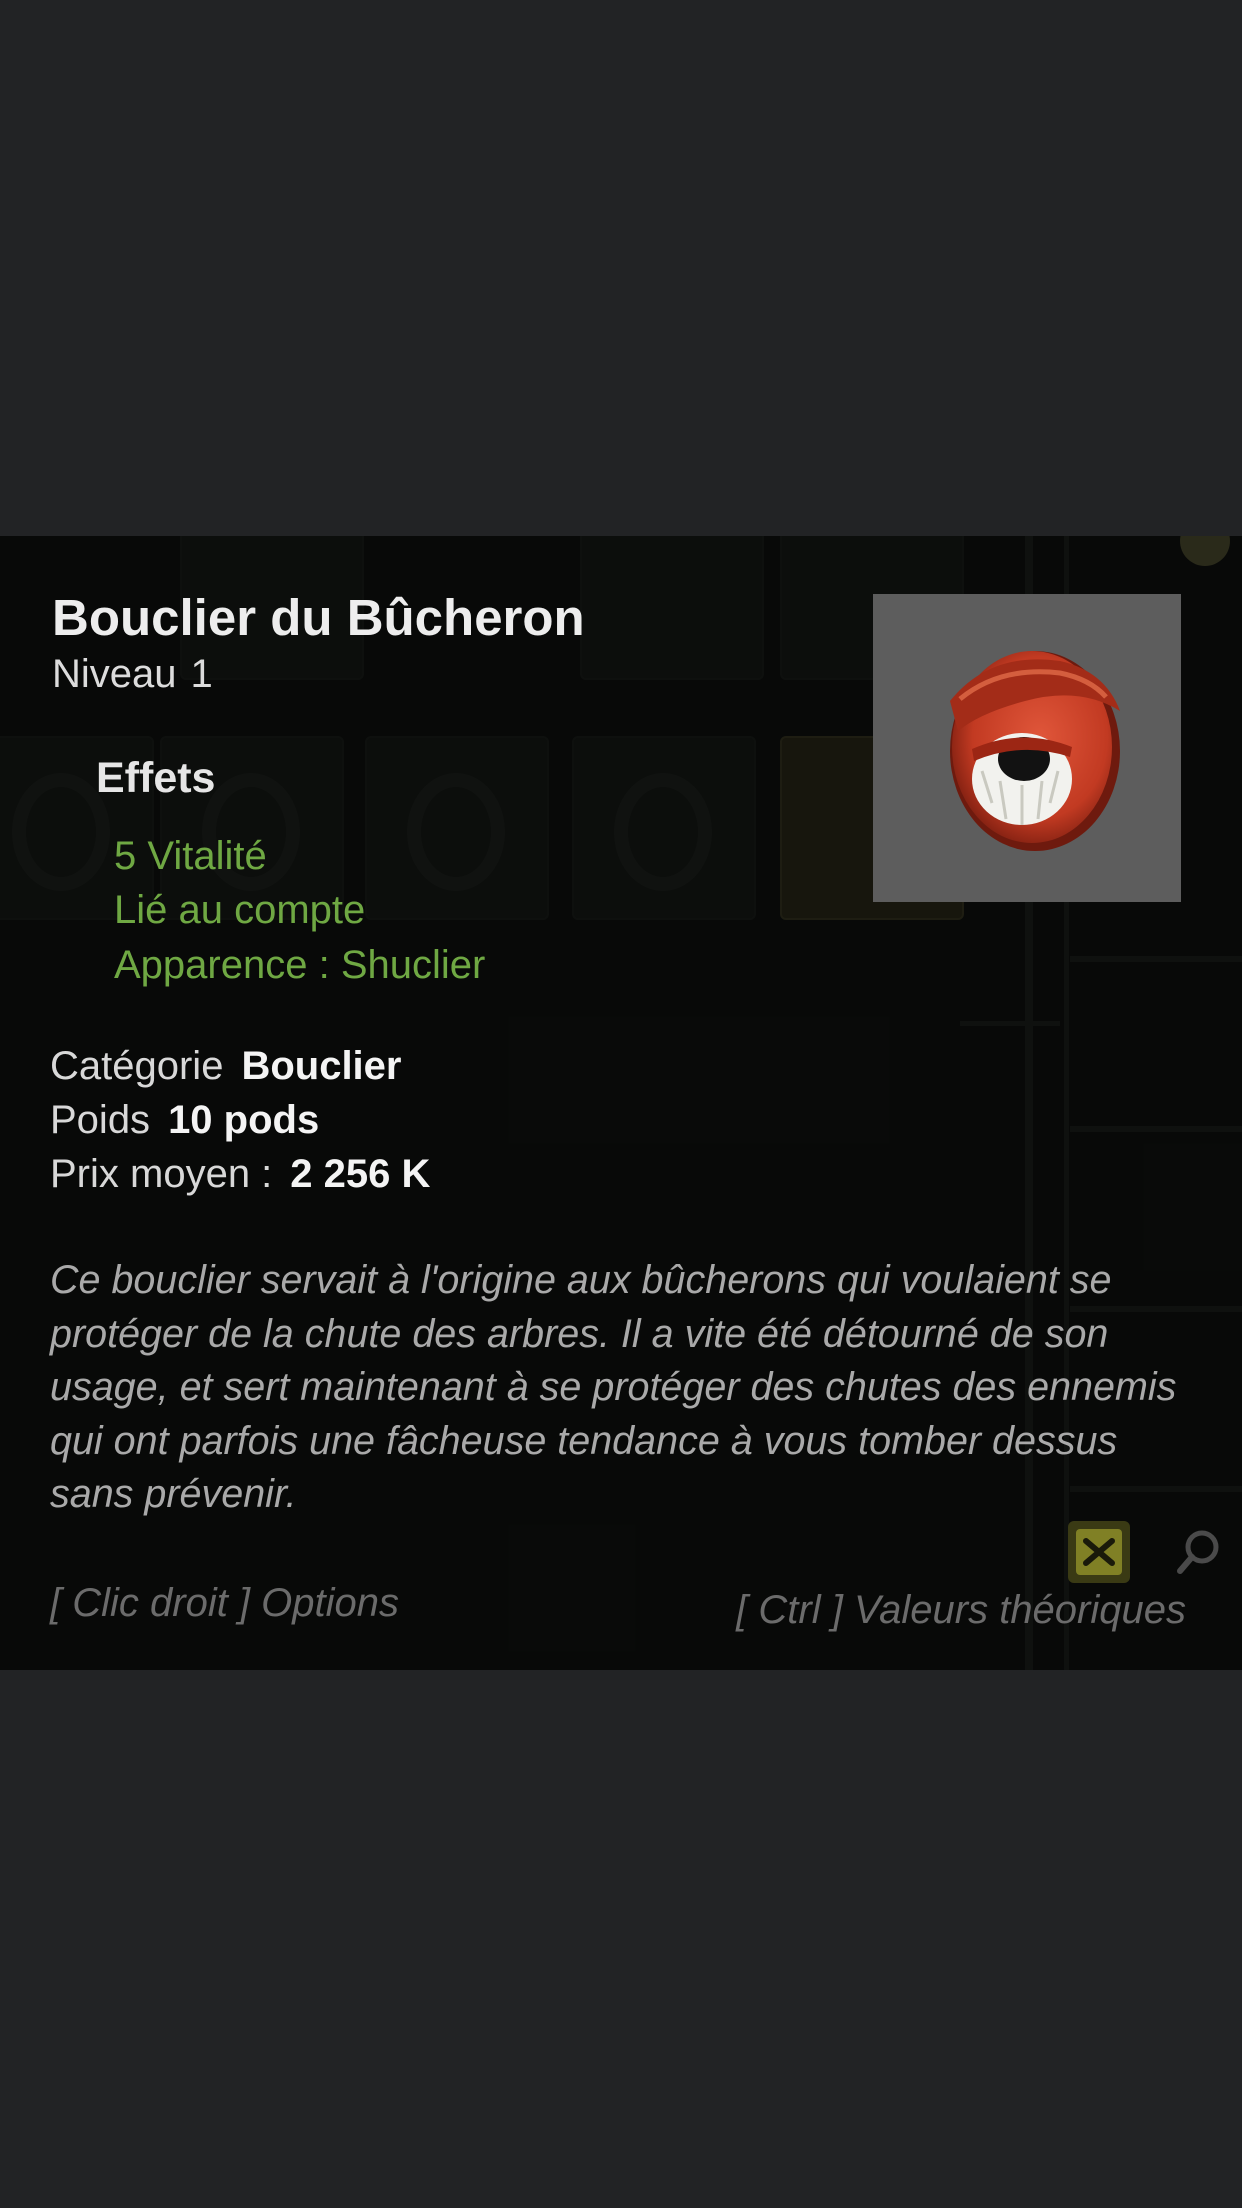 Image resolution: width=1242 pixels, height=2208 pixels. I want to click on level-value: 1, so click(201, 674).